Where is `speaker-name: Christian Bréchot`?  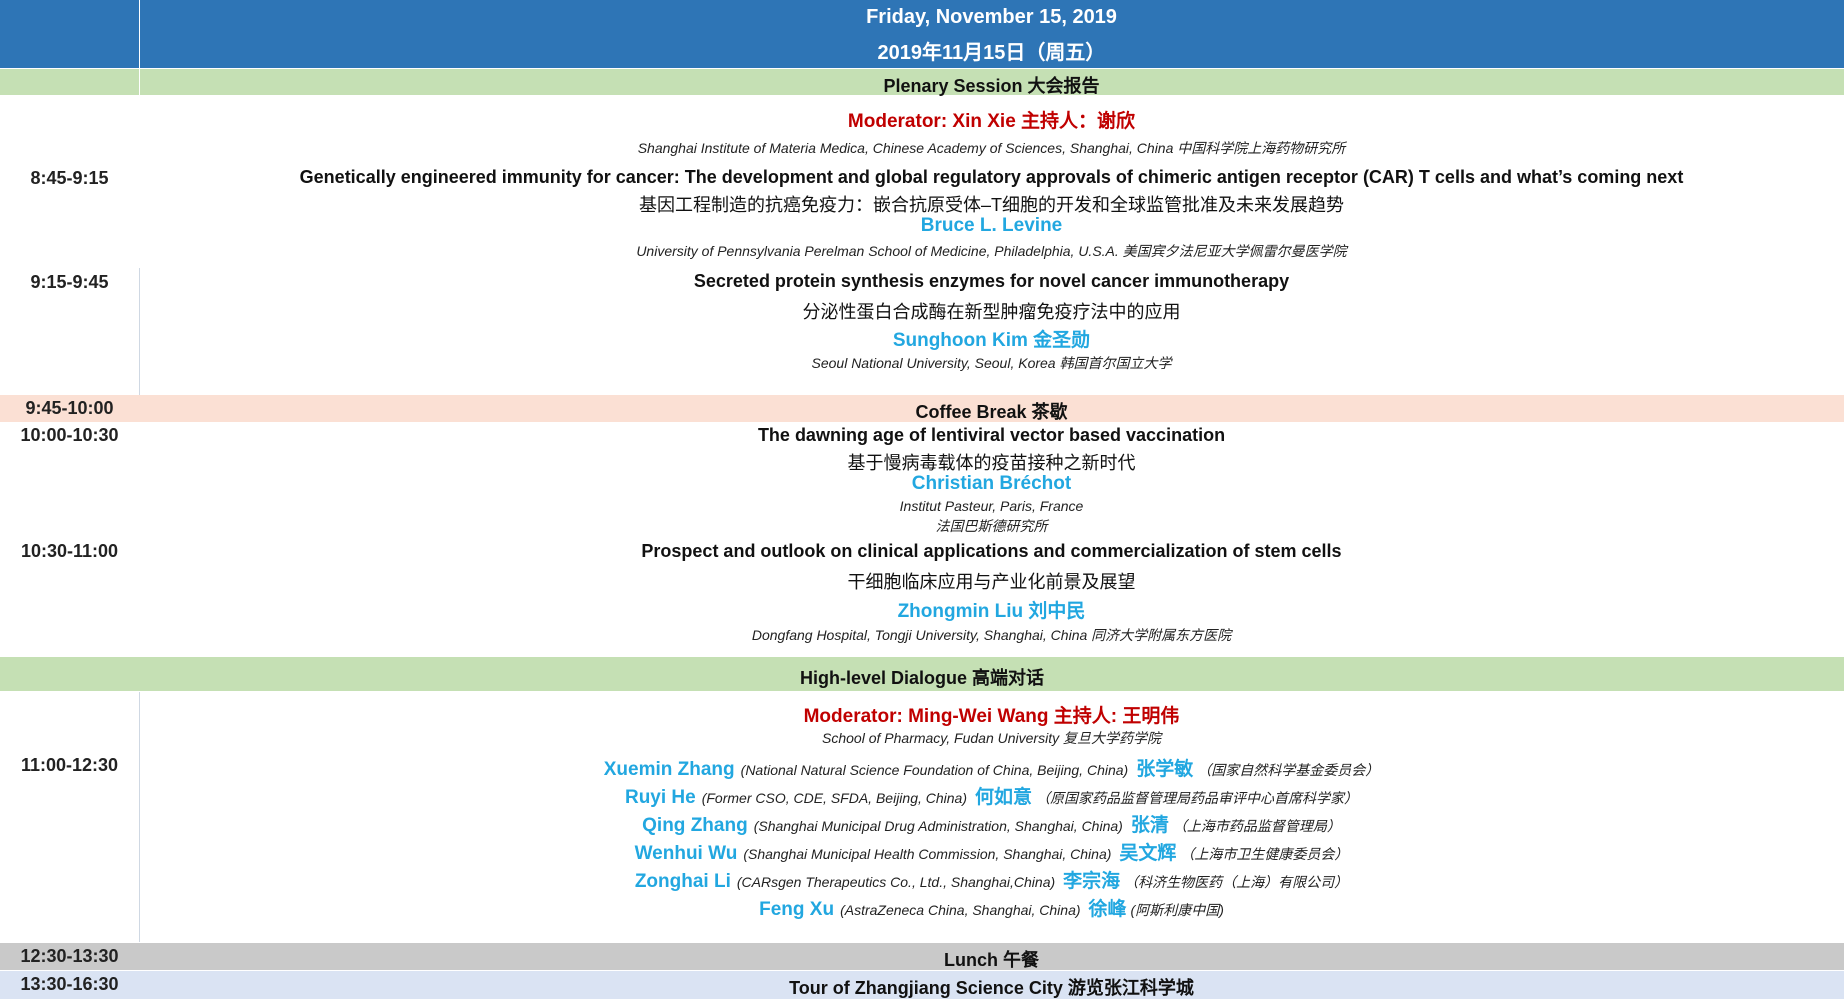 speaker-name: Christian Bréchot is located at coordinates (991, 483).